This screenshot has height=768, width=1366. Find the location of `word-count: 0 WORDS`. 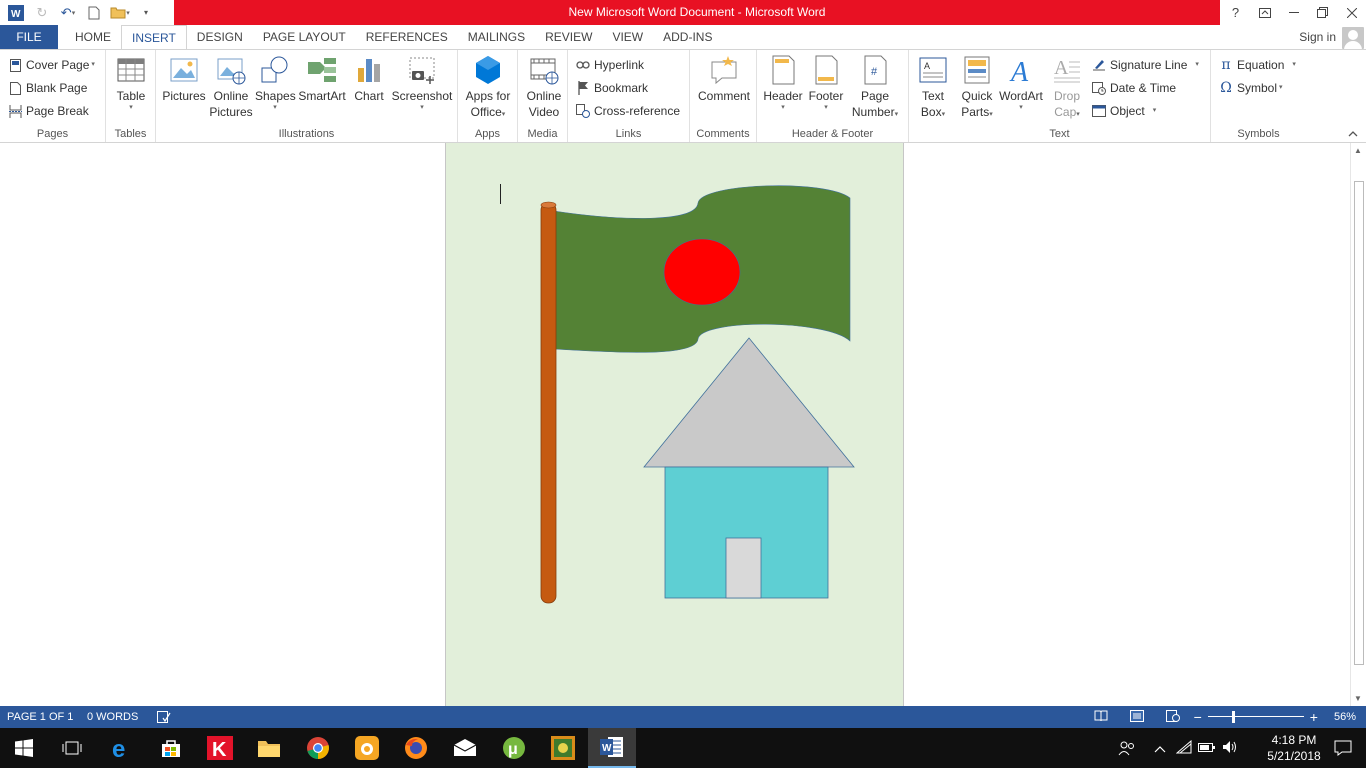

word-count: 0 WORDS is located at coordinates (112, 717).